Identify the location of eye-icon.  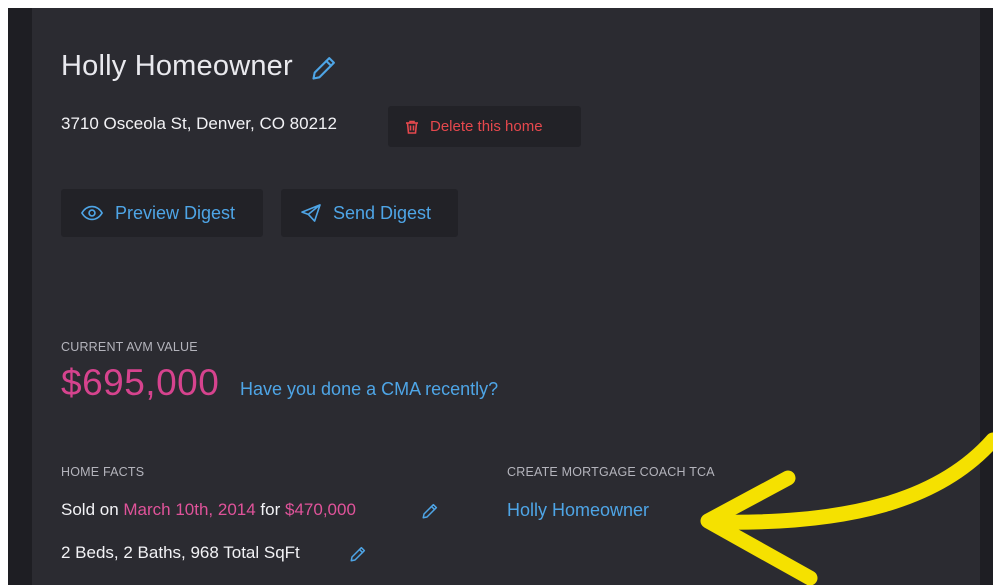
(92, 213).